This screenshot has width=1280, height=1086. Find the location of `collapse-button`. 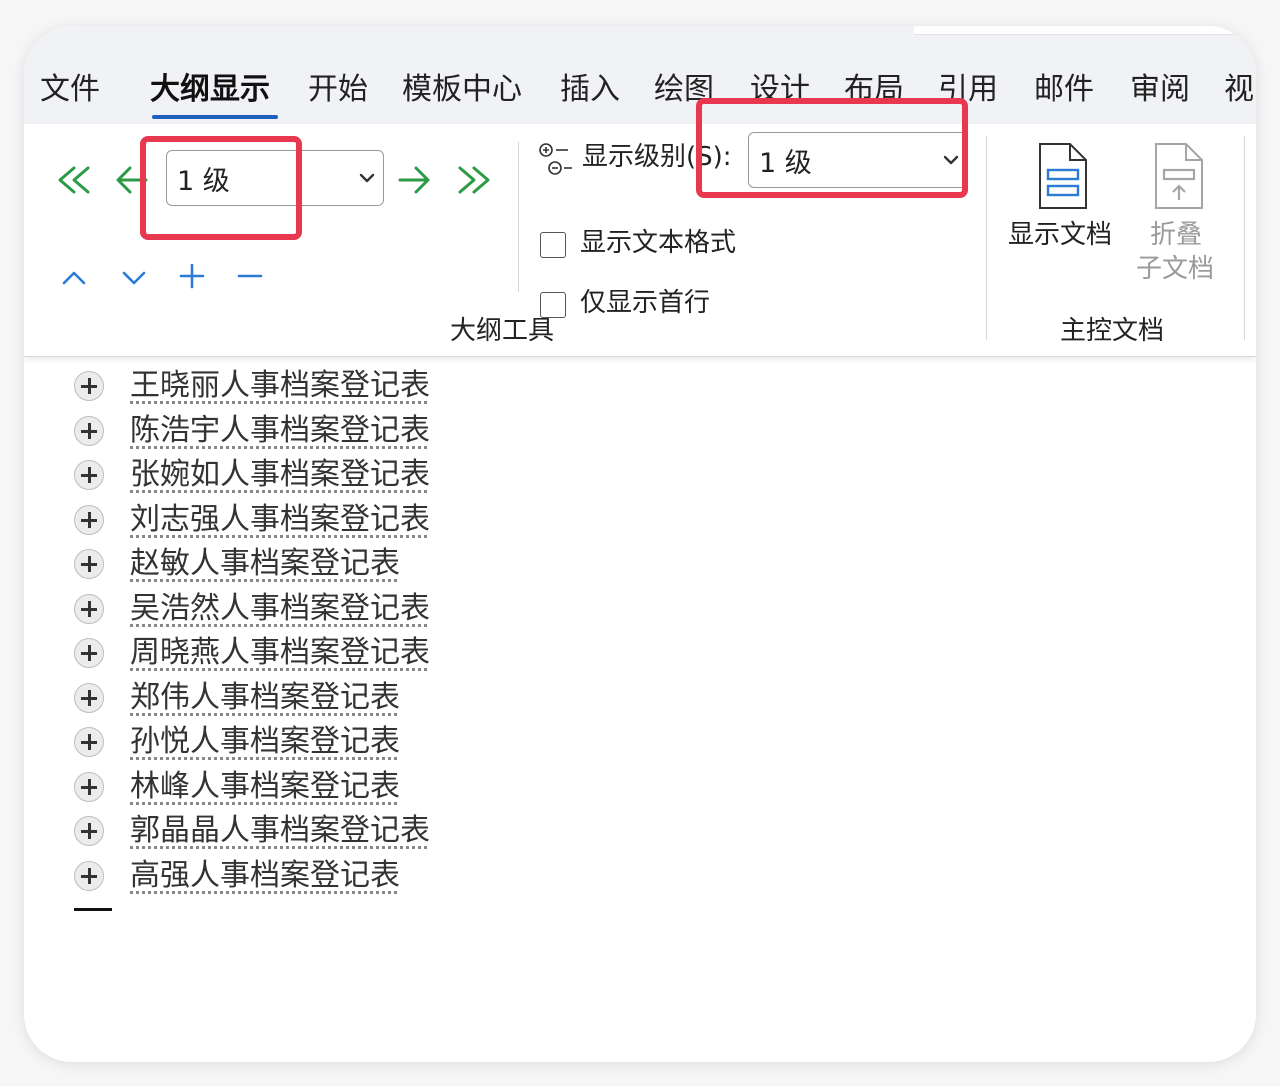

collapse-button is located at coordinates (250, 276).